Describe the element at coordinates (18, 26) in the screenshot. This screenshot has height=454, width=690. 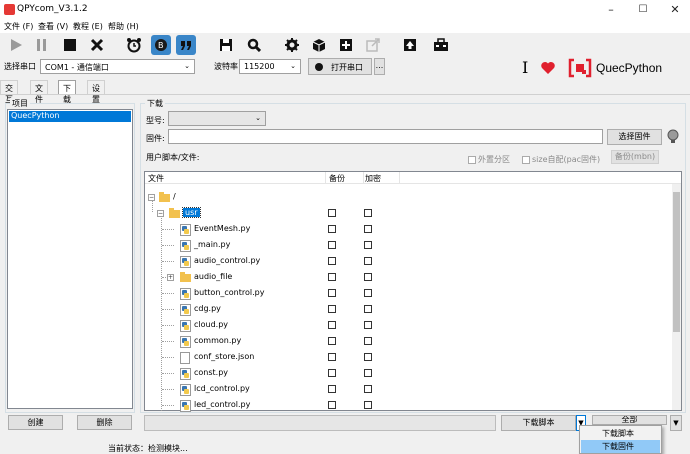
I see `menu-file: 文件 (F)` at that location.